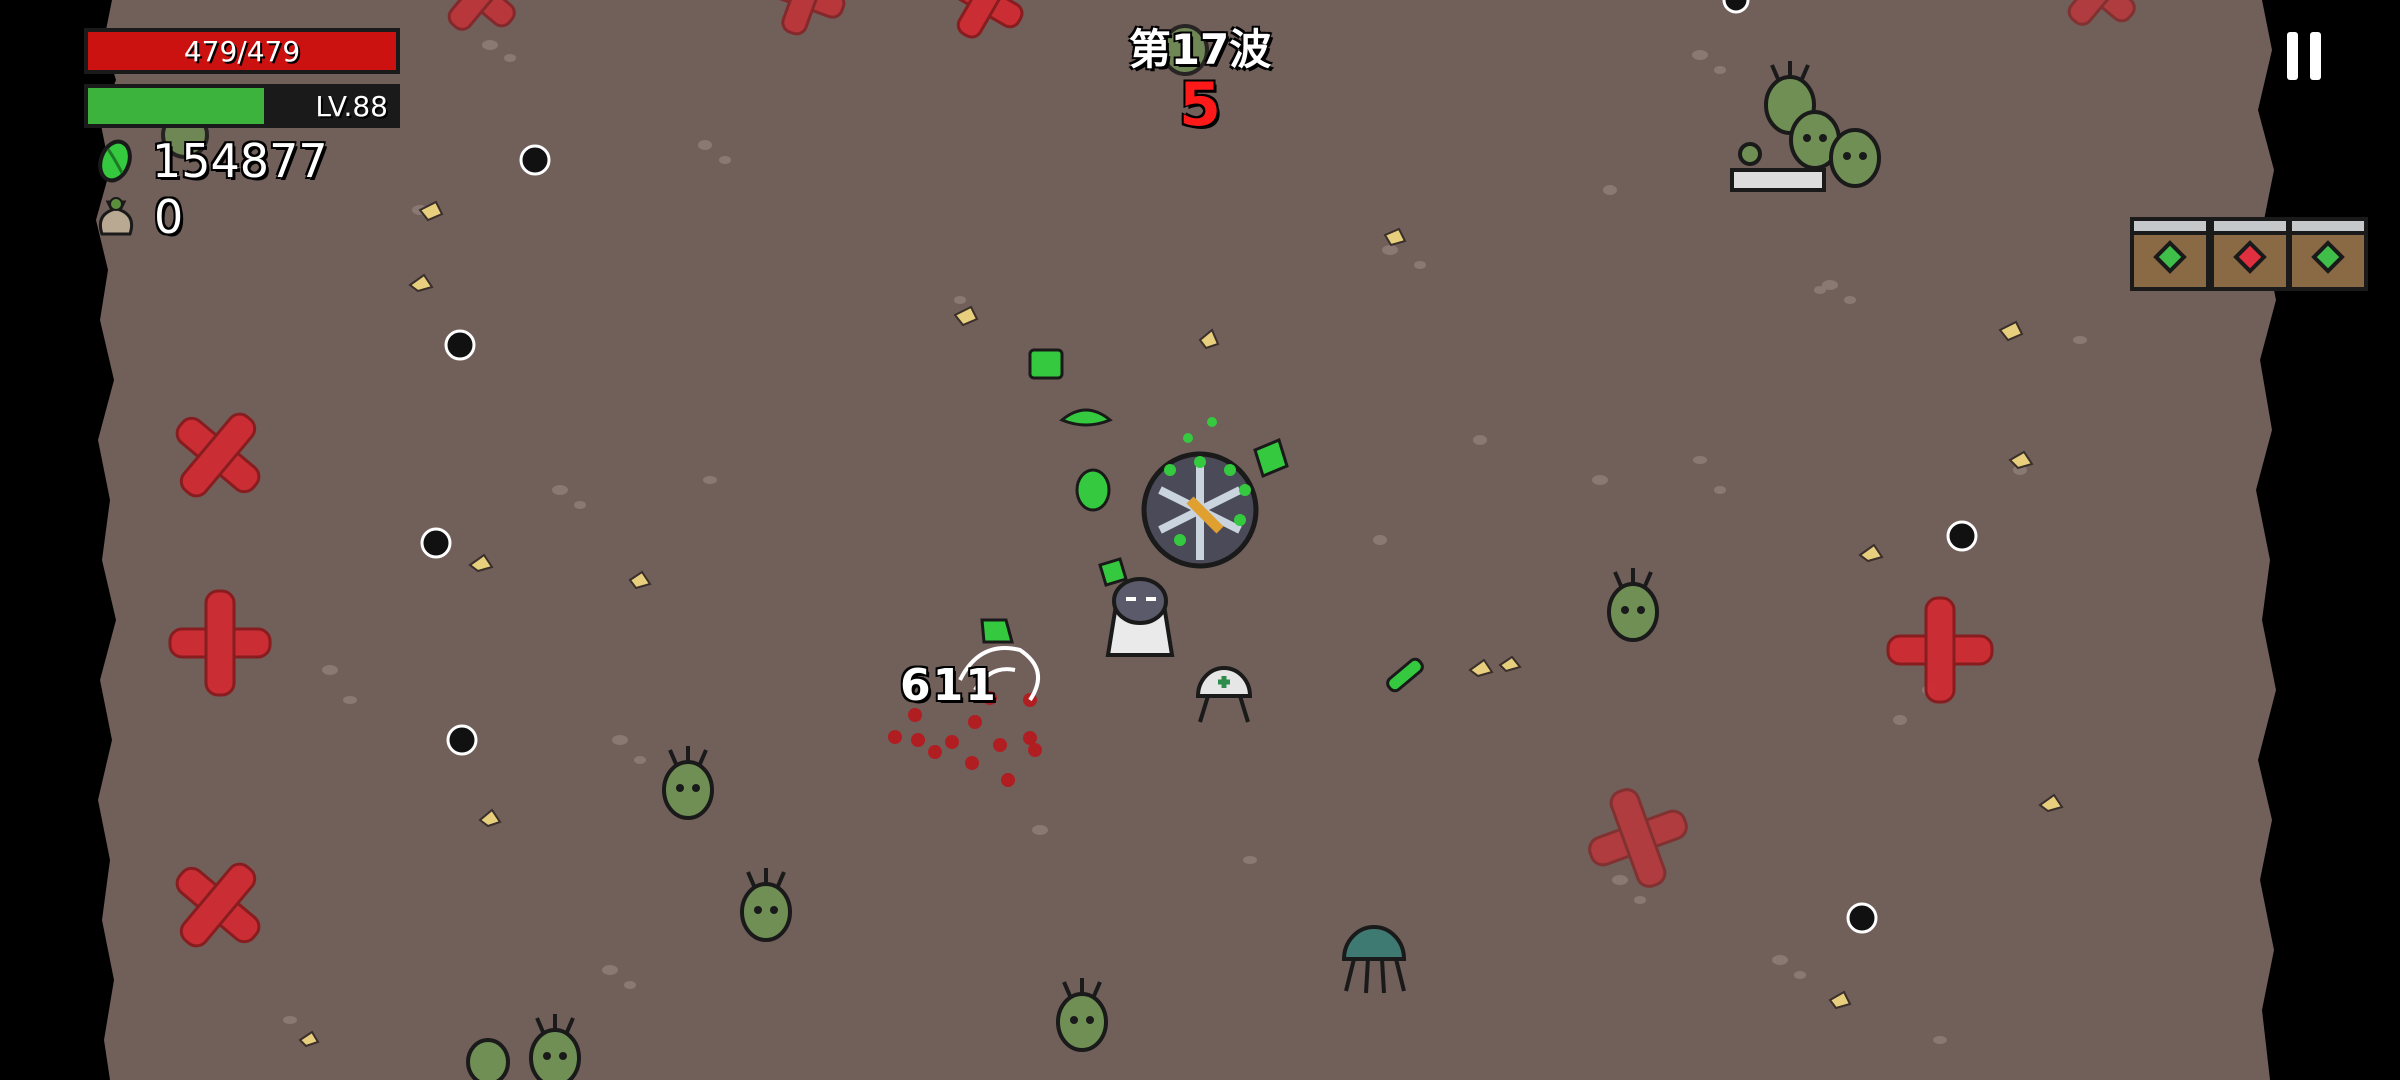 Image resolution: width=2400 pixels, height=1080 pixels. Describe the element at coordinates (351, 106) in the screenshot. I see `level-text: LV.88` at that location.